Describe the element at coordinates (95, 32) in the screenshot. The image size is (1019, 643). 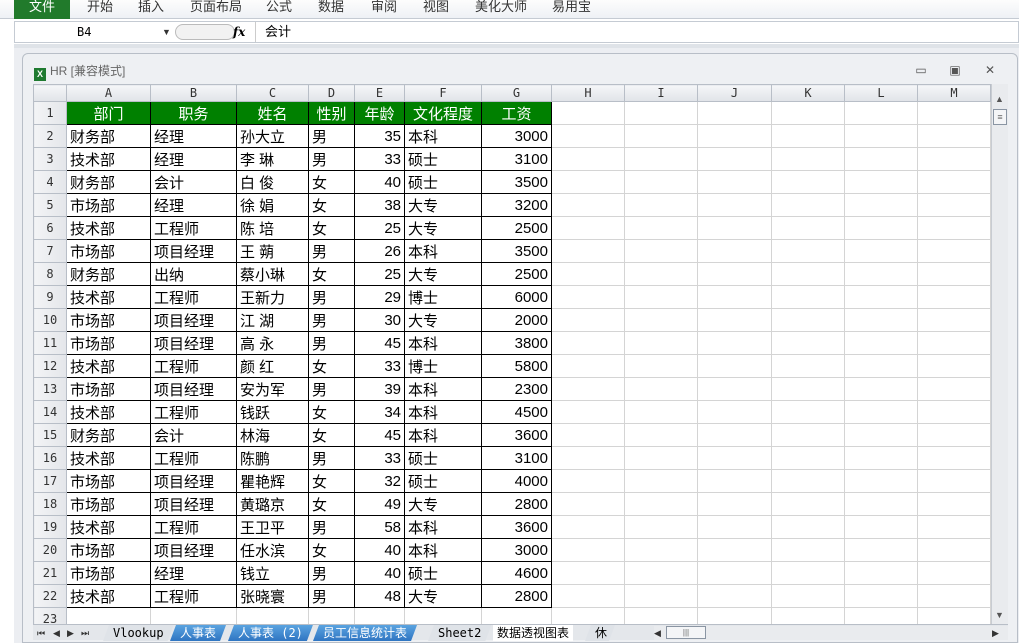
I see `name-box: B4` at that location.